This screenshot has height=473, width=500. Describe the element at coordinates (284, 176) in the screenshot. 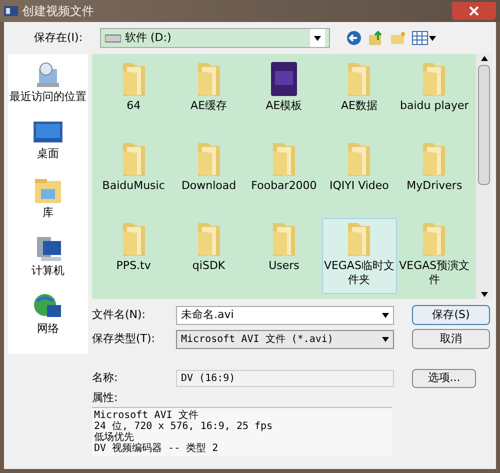

I see `file-item: Foobar2000` at that location.